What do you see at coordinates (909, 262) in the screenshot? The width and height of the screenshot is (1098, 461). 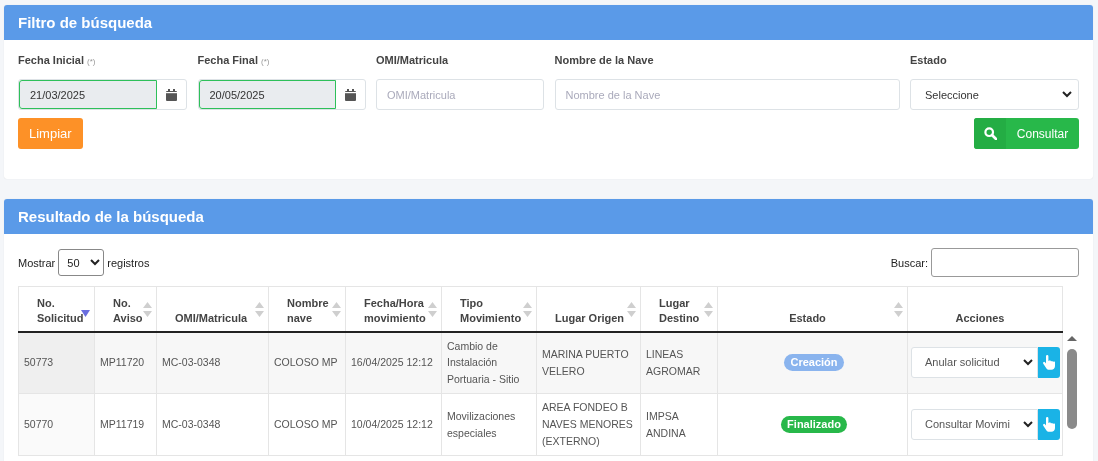 I see `search-label: Buscar:` at bounding box center [909, 262].